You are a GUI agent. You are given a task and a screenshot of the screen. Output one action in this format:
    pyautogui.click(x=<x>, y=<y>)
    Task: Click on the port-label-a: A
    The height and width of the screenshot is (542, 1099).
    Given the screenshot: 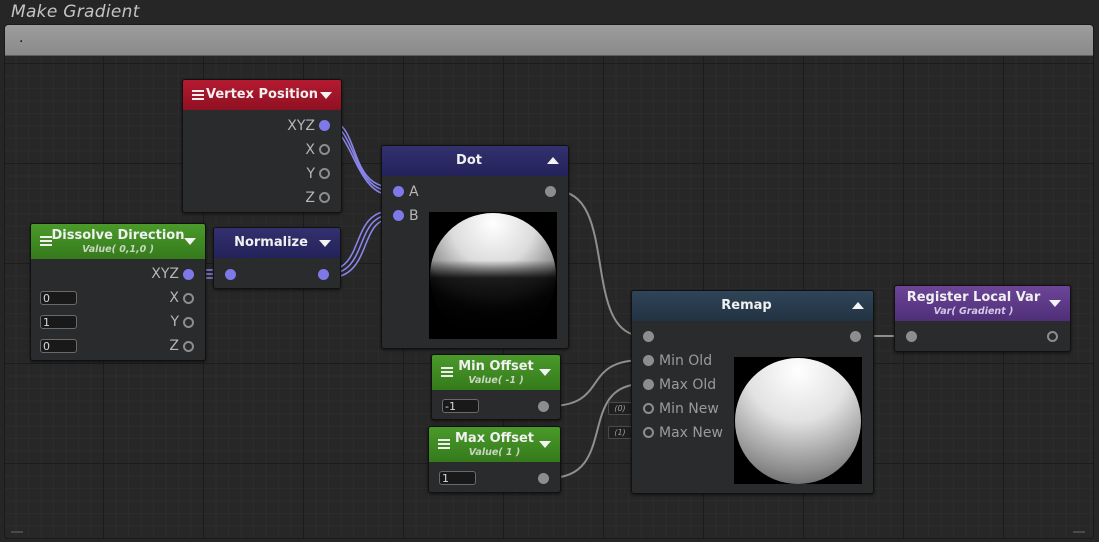 What is the action you would take?
    pyautogui.click(x=414, y=192)
    